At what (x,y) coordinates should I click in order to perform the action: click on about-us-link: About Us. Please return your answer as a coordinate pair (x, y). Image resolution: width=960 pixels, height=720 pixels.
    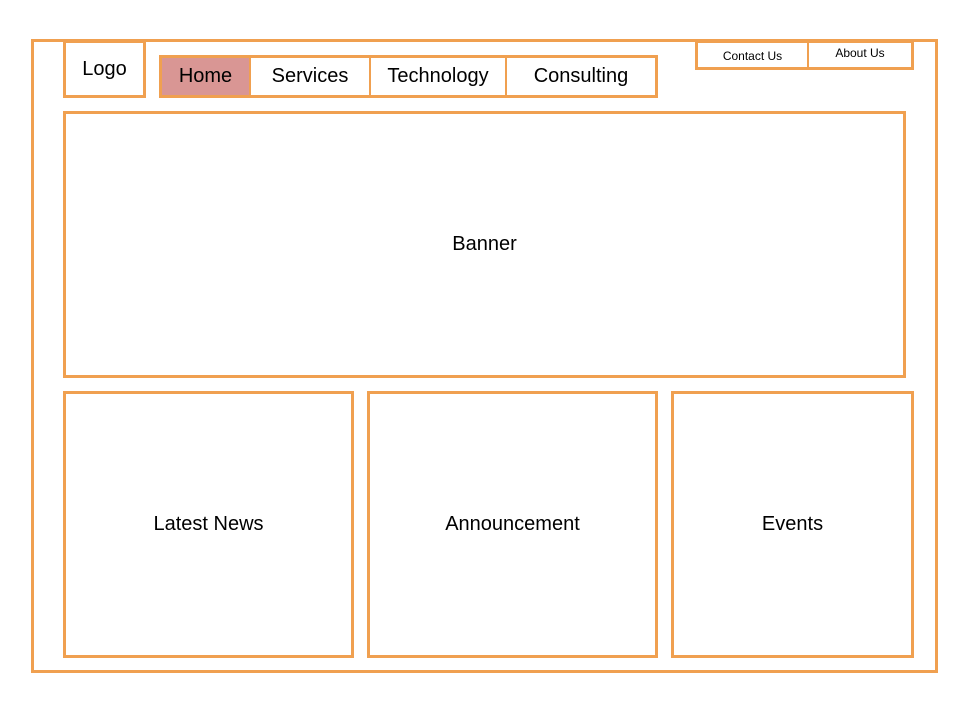
    Looking at the image, I should click on (860, 55).